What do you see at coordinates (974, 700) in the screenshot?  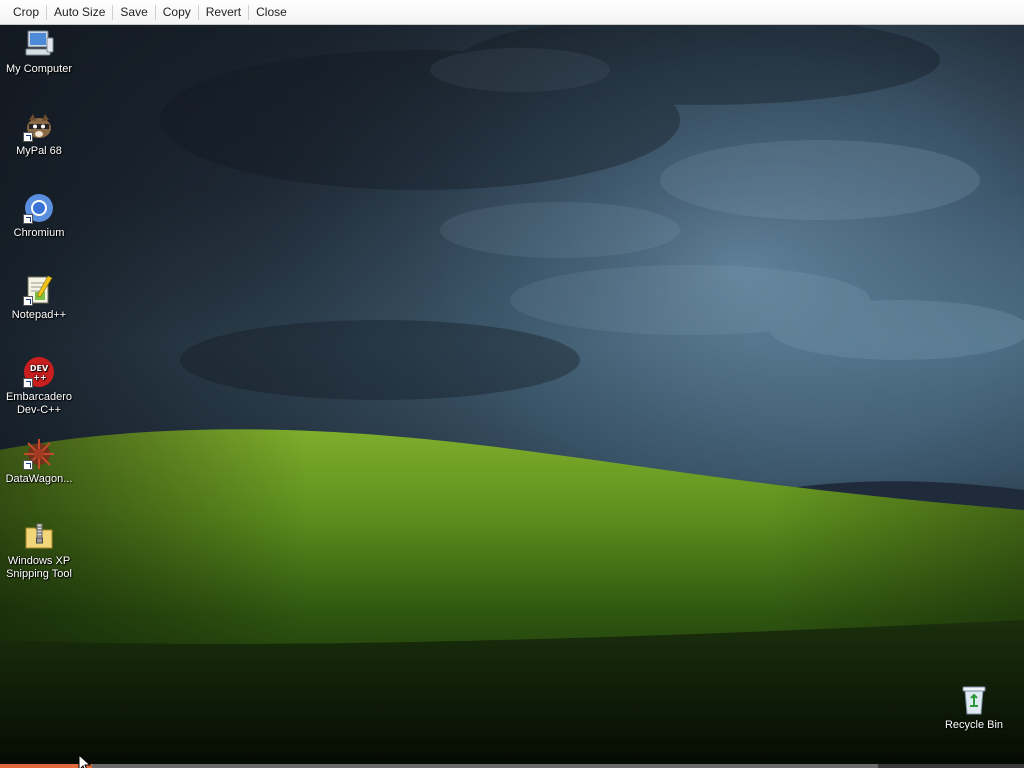 I see `recycle-bin-icon` at bounding box center [974, 700].